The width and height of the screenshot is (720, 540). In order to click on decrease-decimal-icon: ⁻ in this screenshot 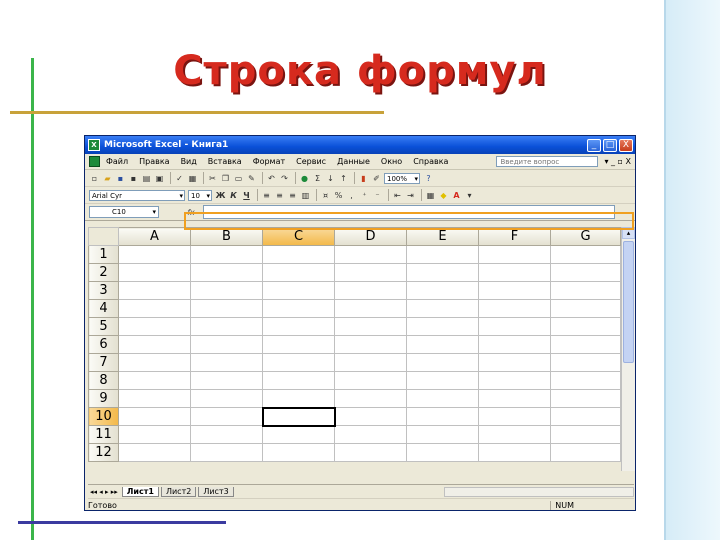, I will do `click(377, 195)`.